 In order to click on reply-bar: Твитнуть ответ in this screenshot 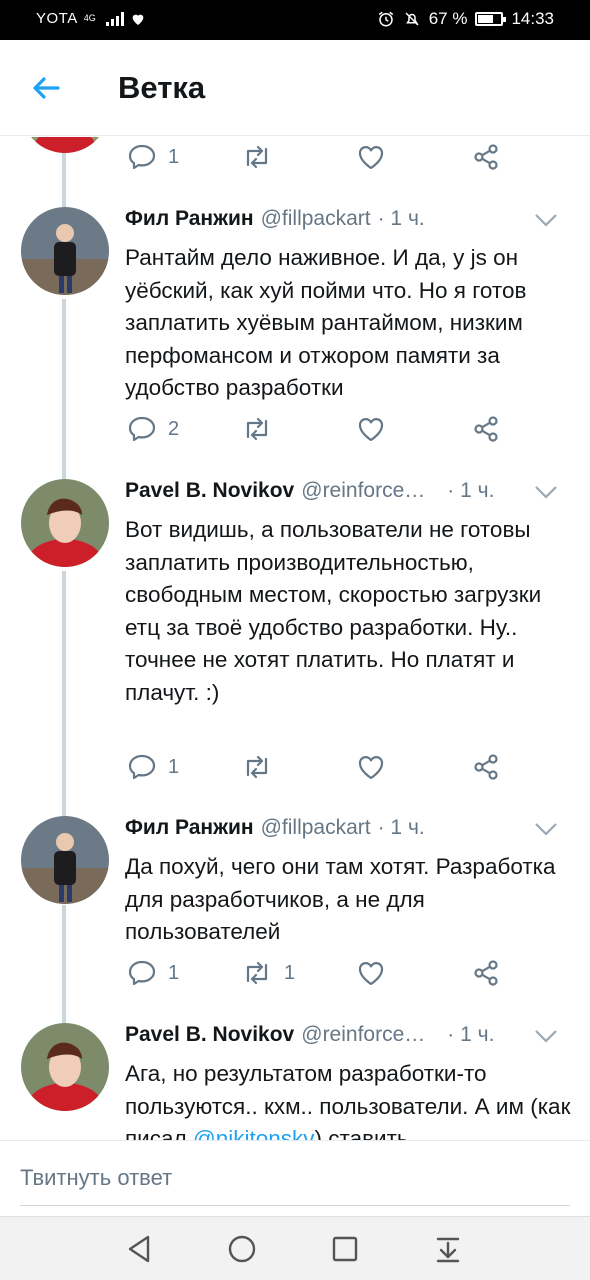, I will do `click(295, 1178)`.